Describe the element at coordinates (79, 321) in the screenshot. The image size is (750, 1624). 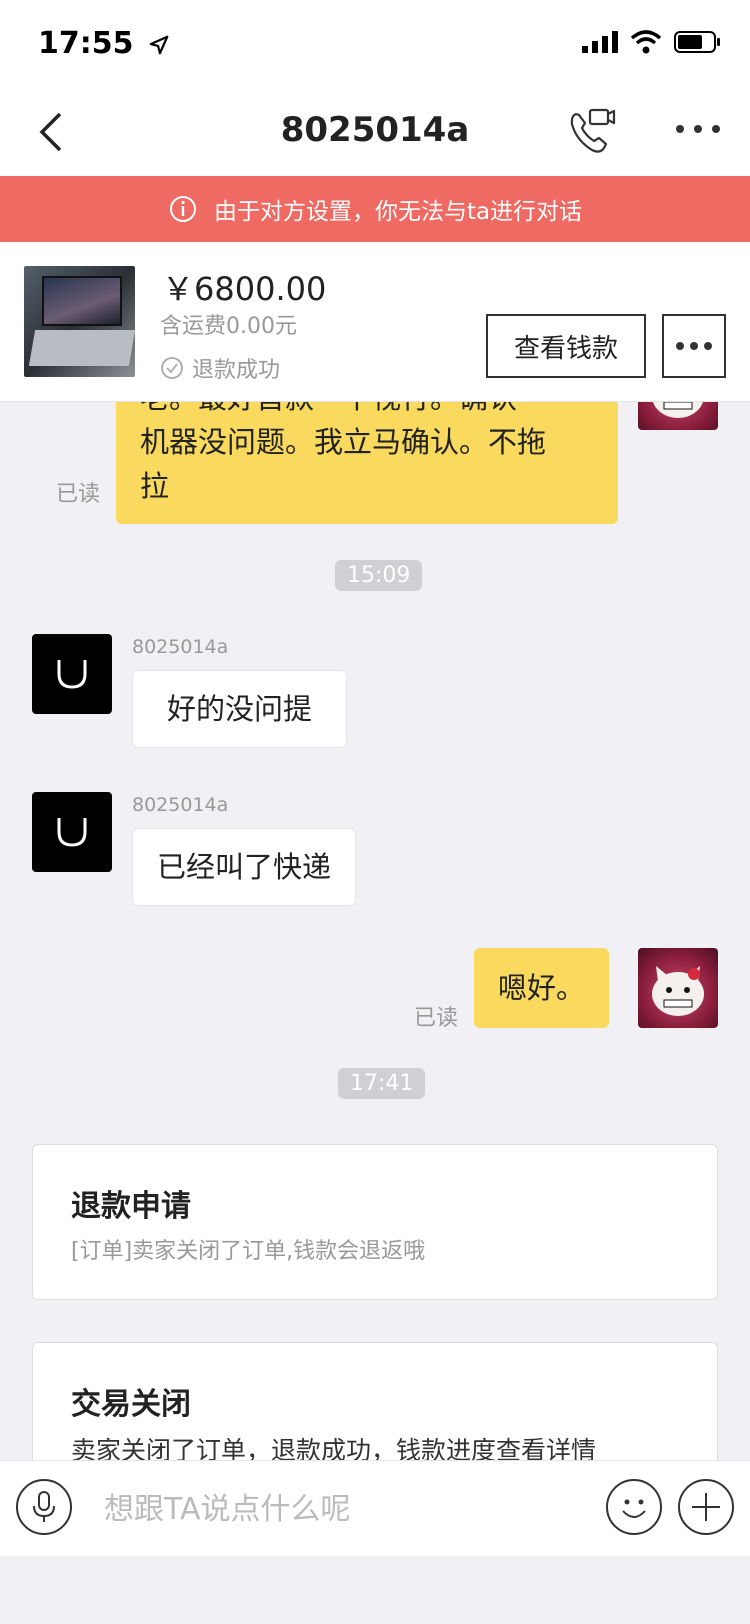
I see `product-thumbnail` at that location.